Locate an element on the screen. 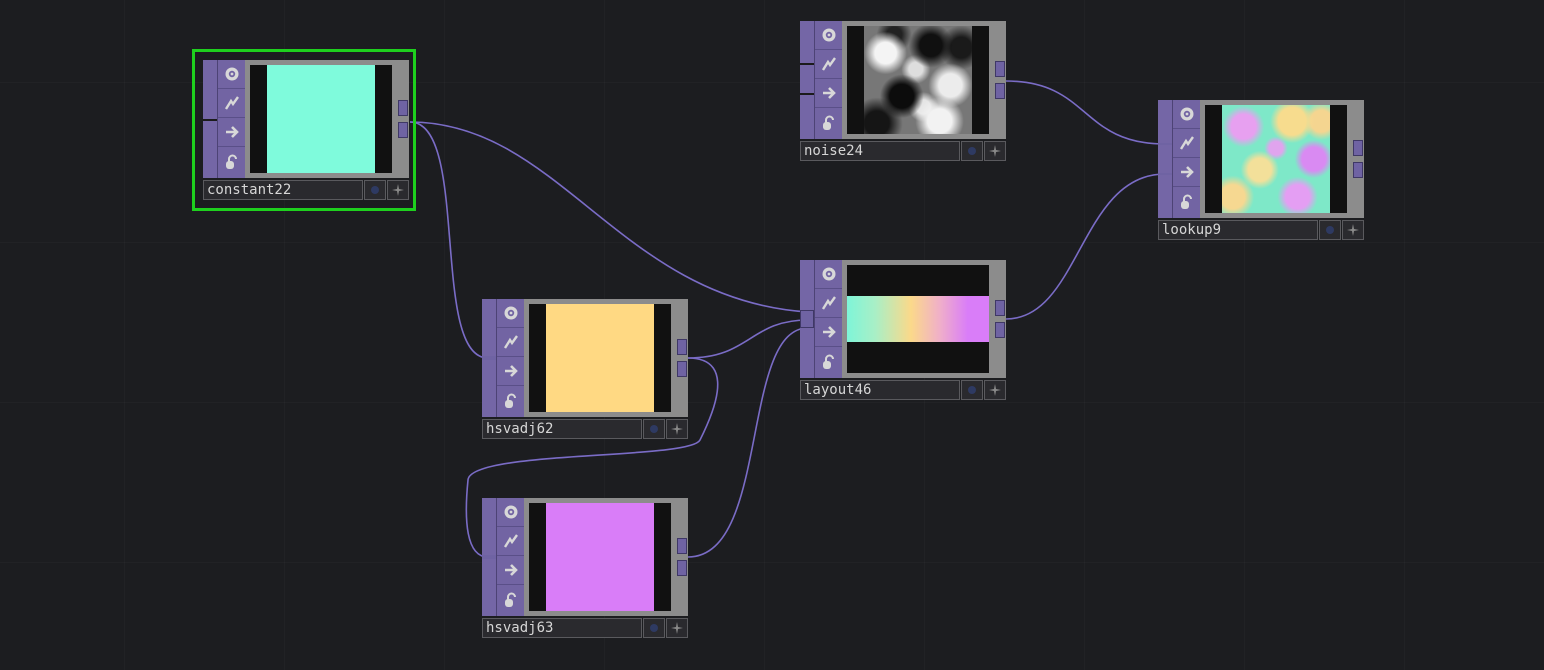 The width and height of the screenshot is (1544, 670). node-hsvadj63: hsvadj63 is located at coordinates (585, 568).